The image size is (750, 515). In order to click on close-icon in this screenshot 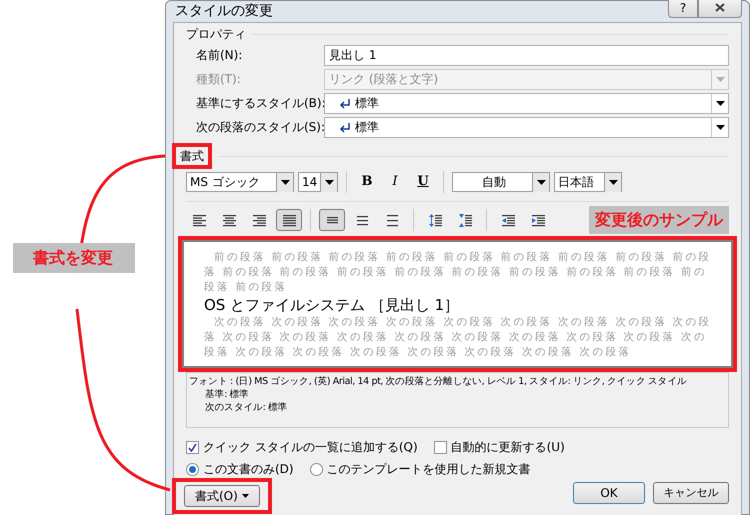, I will do `click(720, 7)`.